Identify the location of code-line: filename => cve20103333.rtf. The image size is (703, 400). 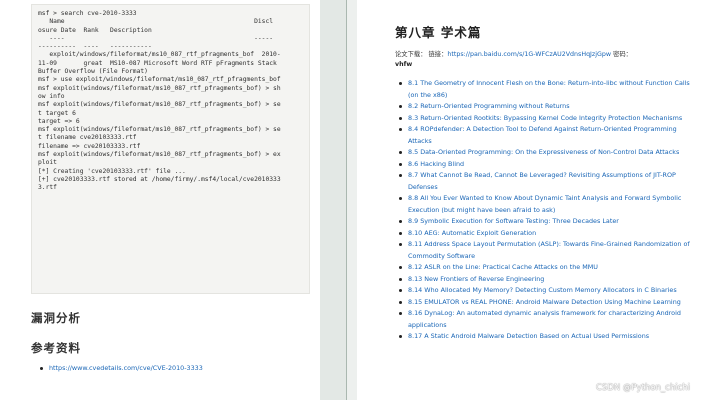
(89, 146).